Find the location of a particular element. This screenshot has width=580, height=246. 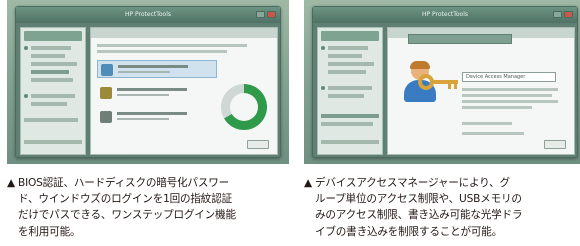

pane-header is located at coordinates (184, 33).